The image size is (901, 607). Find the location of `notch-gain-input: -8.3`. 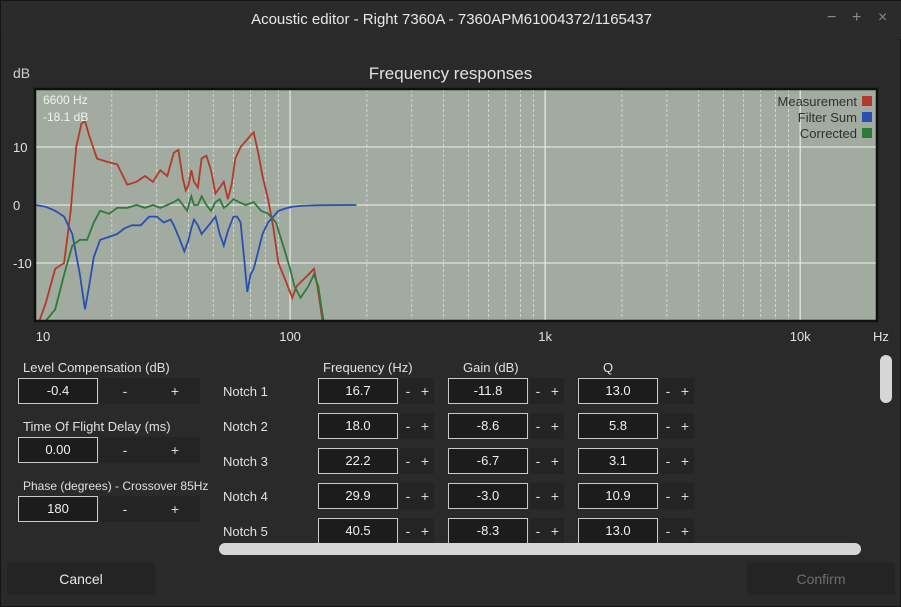

notch-gain-input: -8.3 is located at coordinates (488, 531).